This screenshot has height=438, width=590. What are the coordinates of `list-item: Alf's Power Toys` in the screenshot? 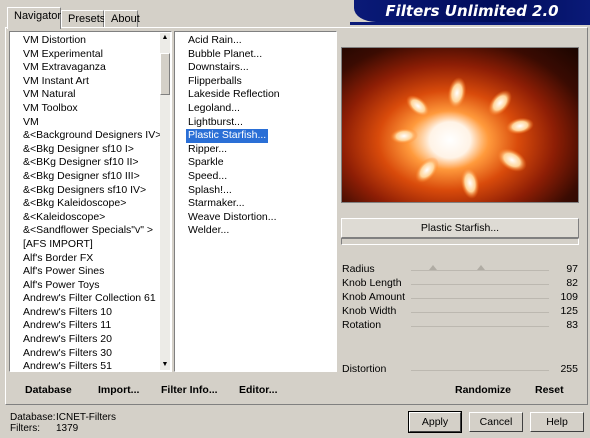 It's located at (90, 286).